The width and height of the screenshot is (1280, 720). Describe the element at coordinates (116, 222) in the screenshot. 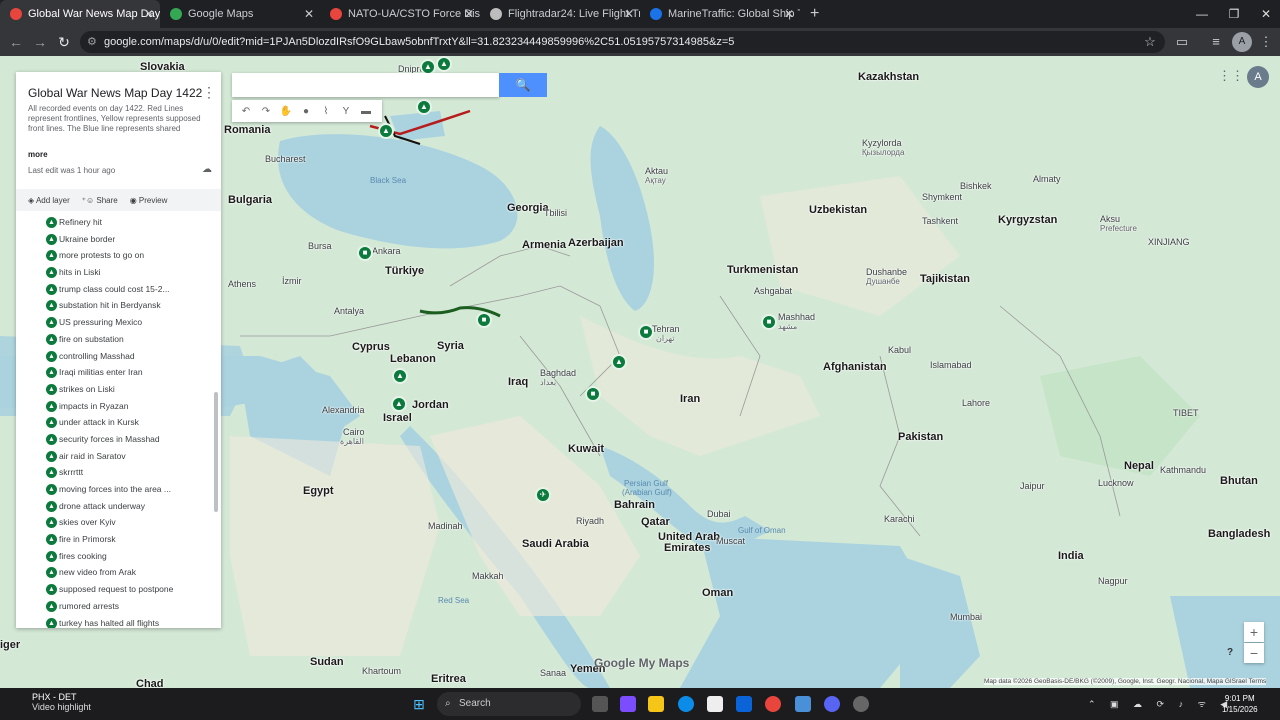

I see `layer-item: ▲ Refinery hit` at that location.